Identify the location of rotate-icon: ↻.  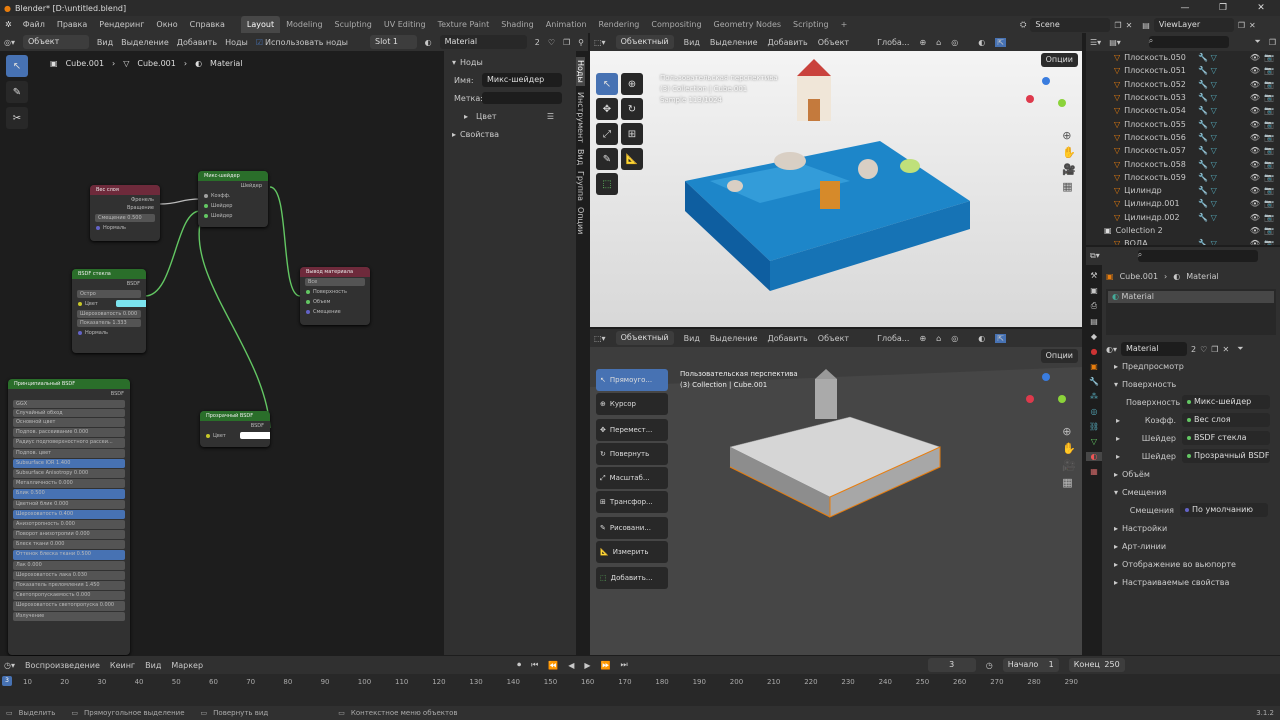
(632, 109).